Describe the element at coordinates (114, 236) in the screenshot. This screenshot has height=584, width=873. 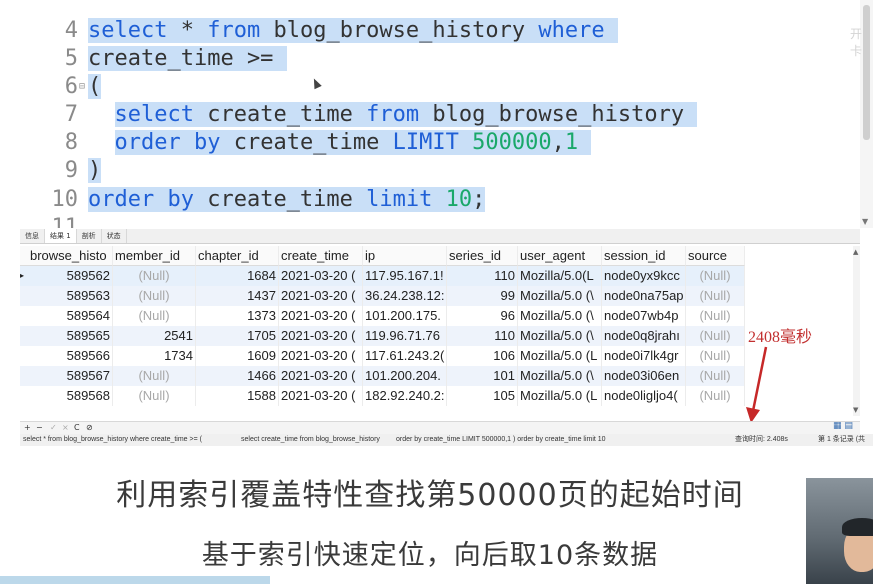
I see `tab-3: 状态` at that location.